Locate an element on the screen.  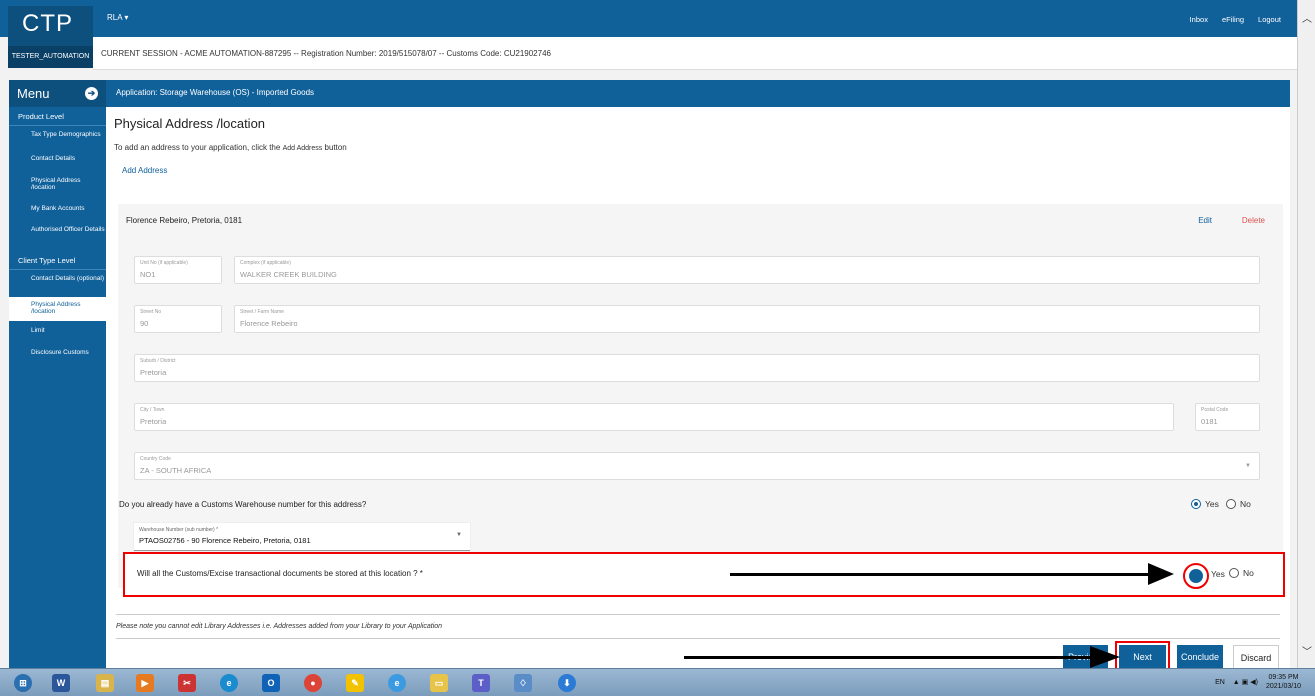
internet-explorer-icon: e is located at coordinates (397, 683).